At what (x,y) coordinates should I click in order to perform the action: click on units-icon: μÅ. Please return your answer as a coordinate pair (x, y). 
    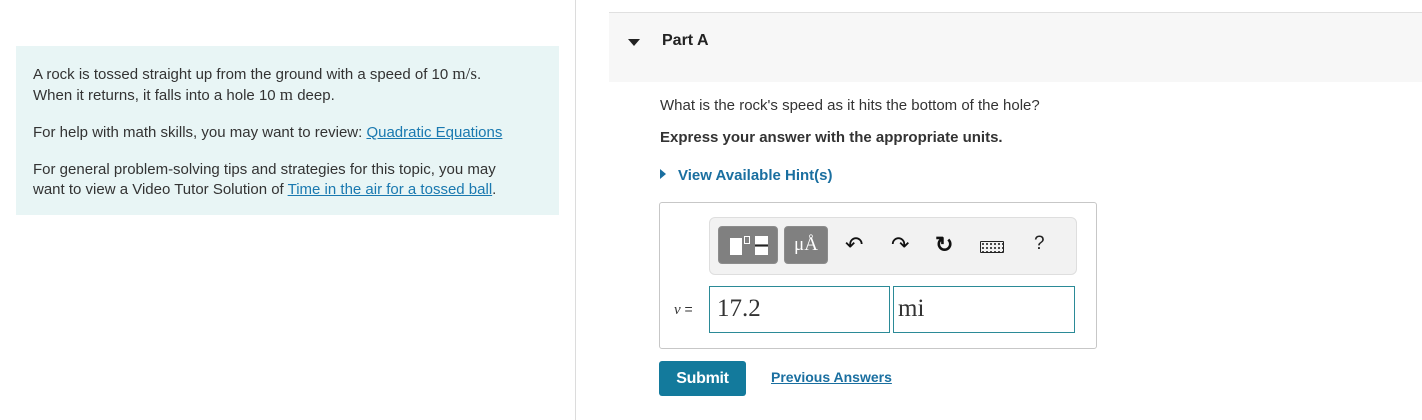
    Looking at the image, I should click on (806, 244).